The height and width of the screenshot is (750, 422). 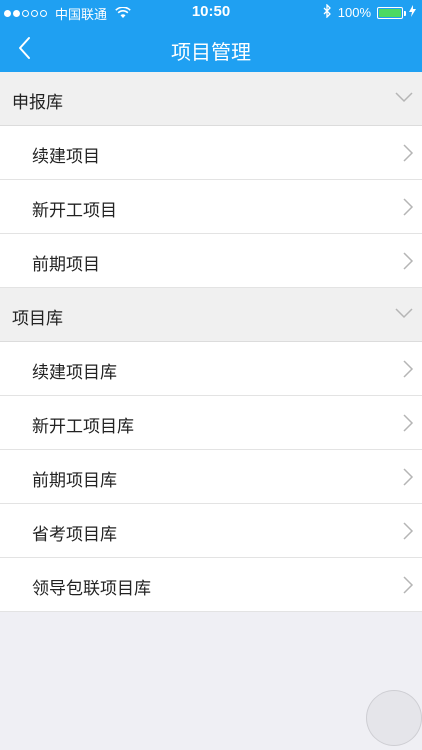 What do you see at coordinates (211, 153) in the screenshot?
I see `list-item: 续建项目` at bounding box center [211, 153].